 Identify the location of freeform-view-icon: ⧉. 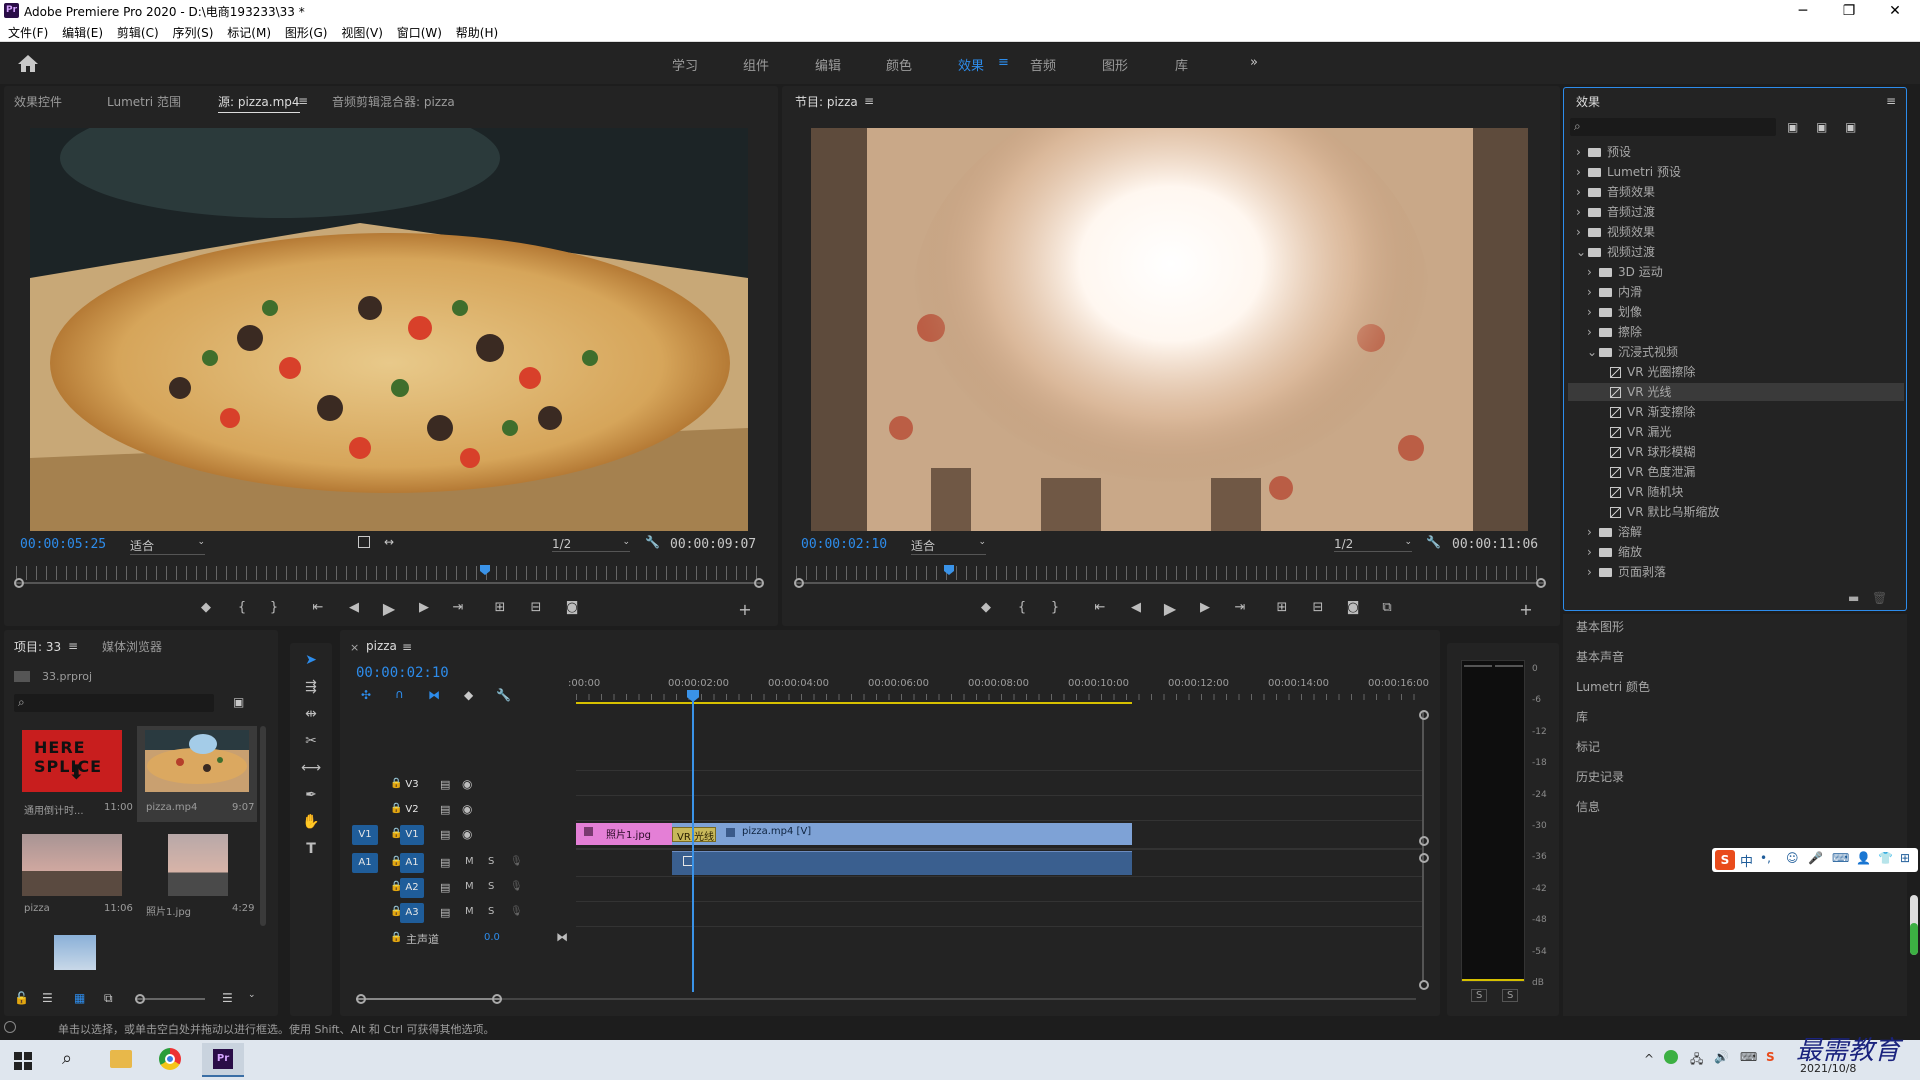
(108, 998).